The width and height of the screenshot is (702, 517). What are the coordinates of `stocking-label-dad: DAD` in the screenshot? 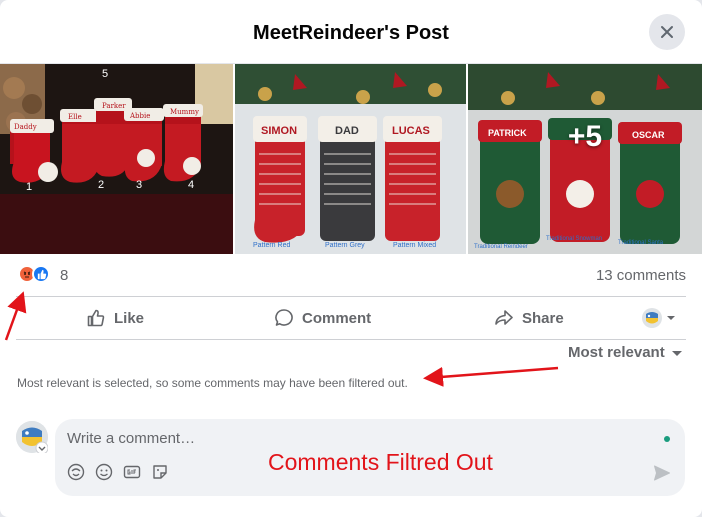 It's located at (347, 131).